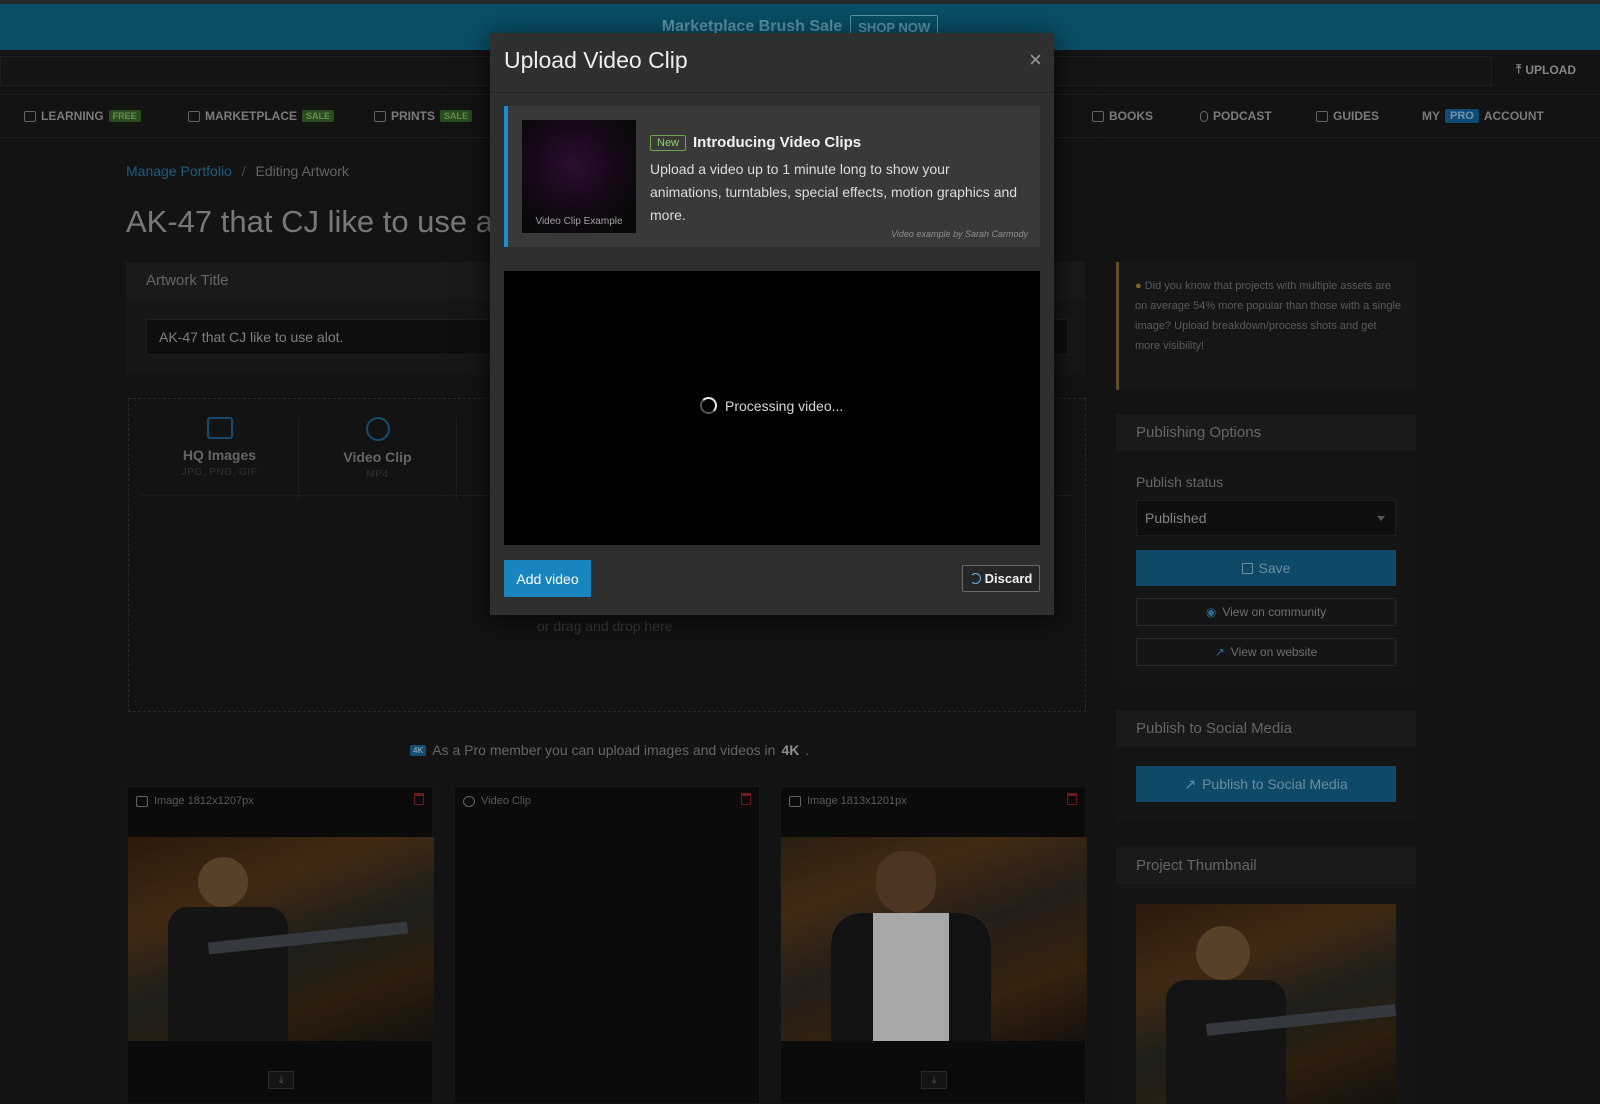  I want to click on close-icon: ×, so click(1035, 60).